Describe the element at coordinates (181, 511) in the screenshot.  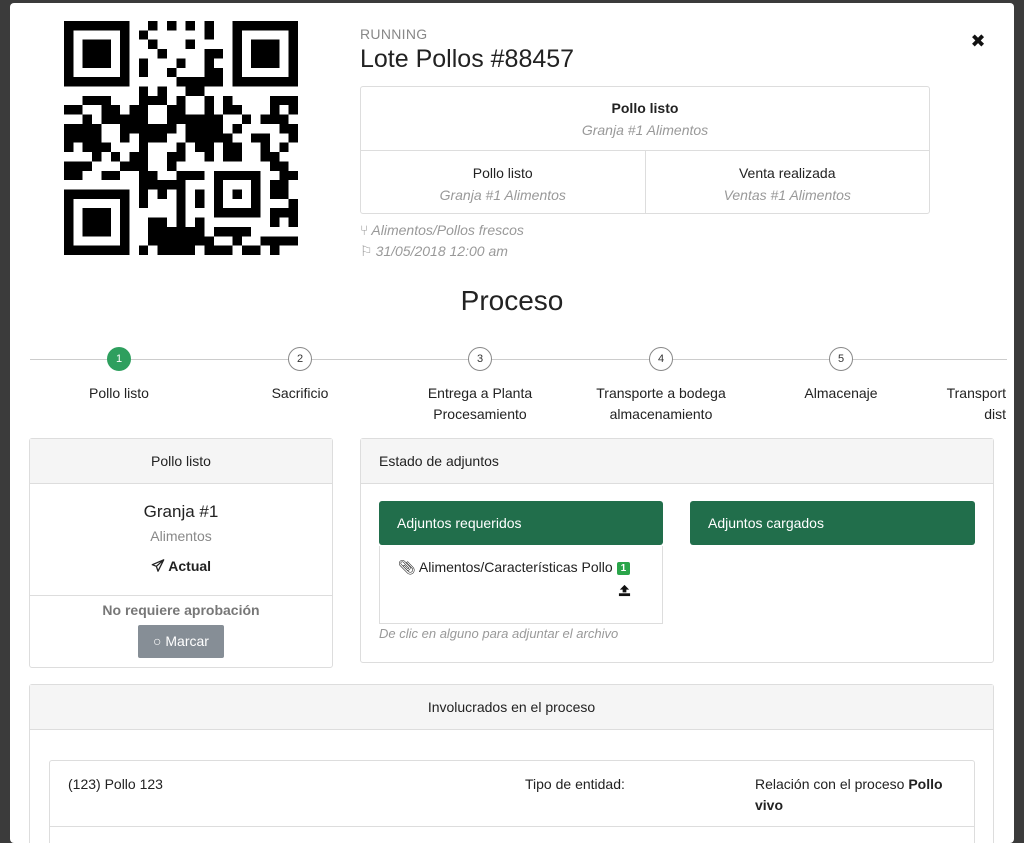
I see `entity-name: Granja #1` at that location.